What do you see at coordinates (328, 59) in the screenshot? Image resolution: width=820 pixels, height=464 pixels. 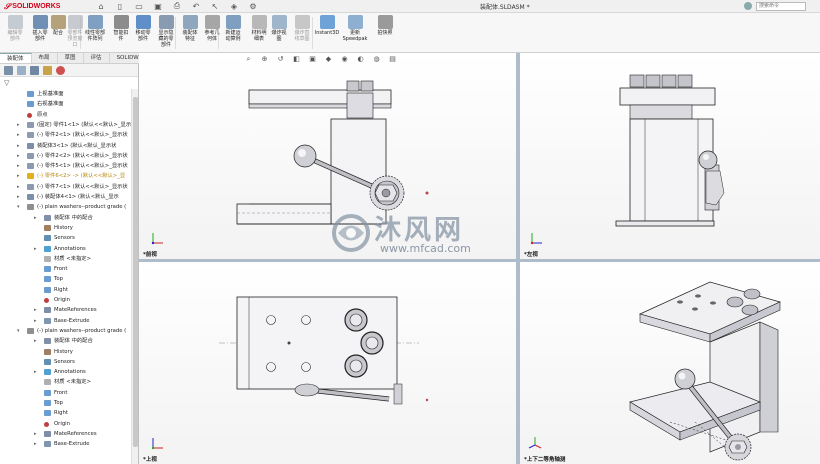 I see `display-style-icon: ◆` at bounding box center [328, 59].